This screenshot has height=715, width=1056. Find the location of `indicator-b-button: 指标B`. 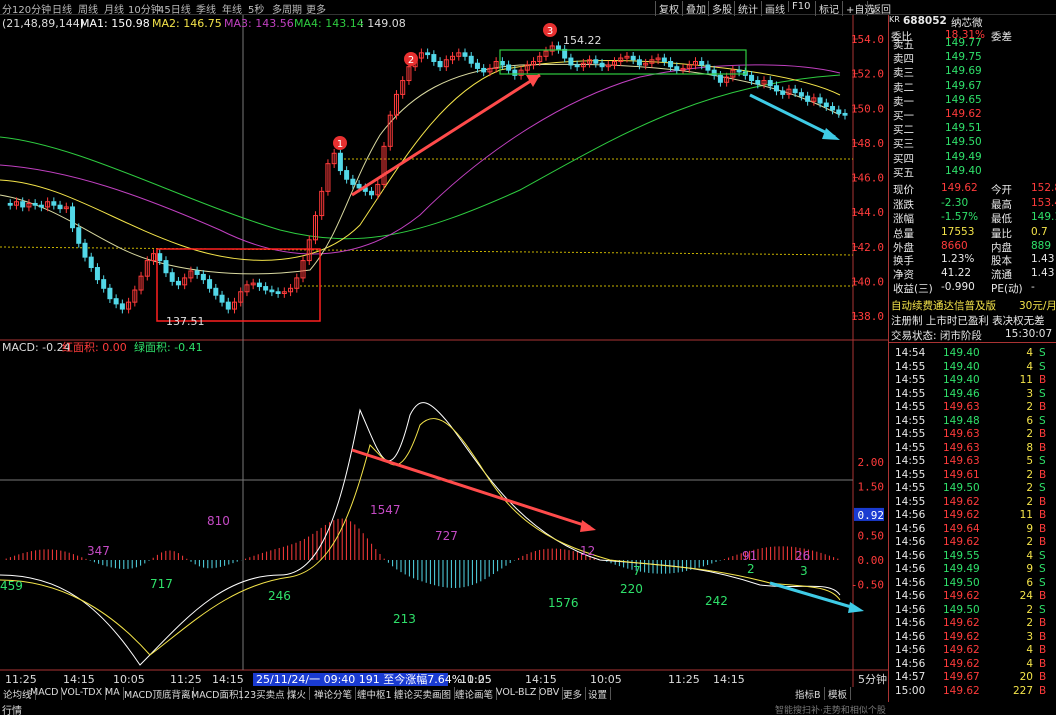

indicator-b-button: 指标B is located at coordinates (808, 694).